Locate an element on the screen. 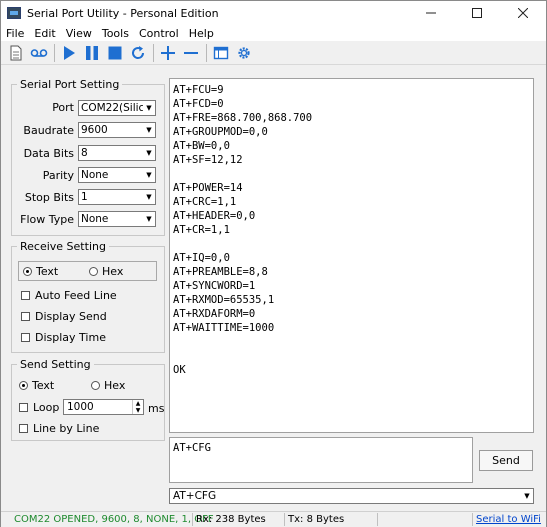 The image size is (547, 527). menu-bar: File Edit View Tools Control Help is located at coordinates (273, 33).